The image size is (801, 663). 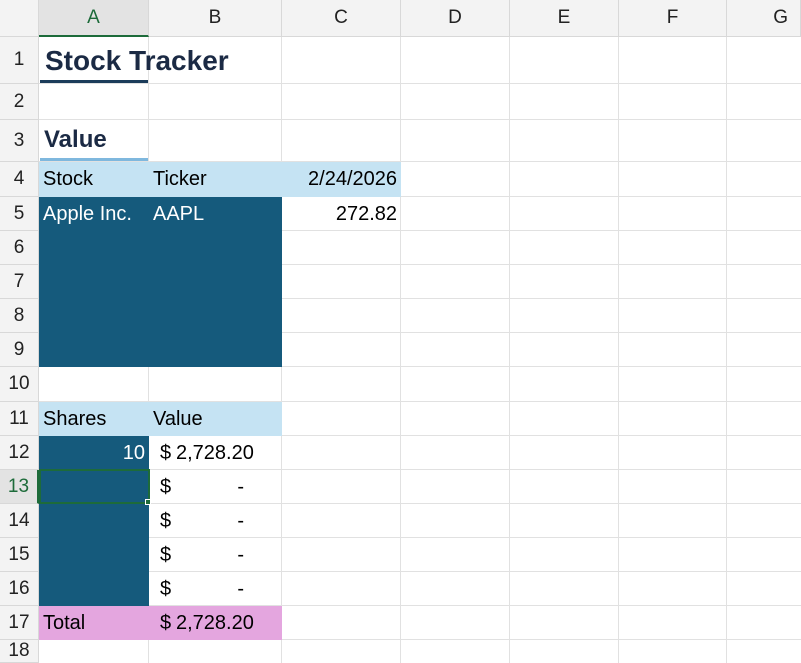 I want to click on cell-a4-stock-header: Stock, so click(x=94, y=179).